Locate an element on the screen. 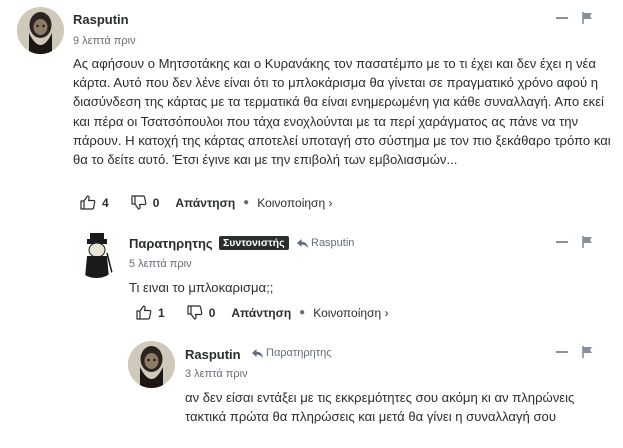 The width and height of the screenshot is (623, 448). upvote-button: 1 is located at coordinates (150, 312).